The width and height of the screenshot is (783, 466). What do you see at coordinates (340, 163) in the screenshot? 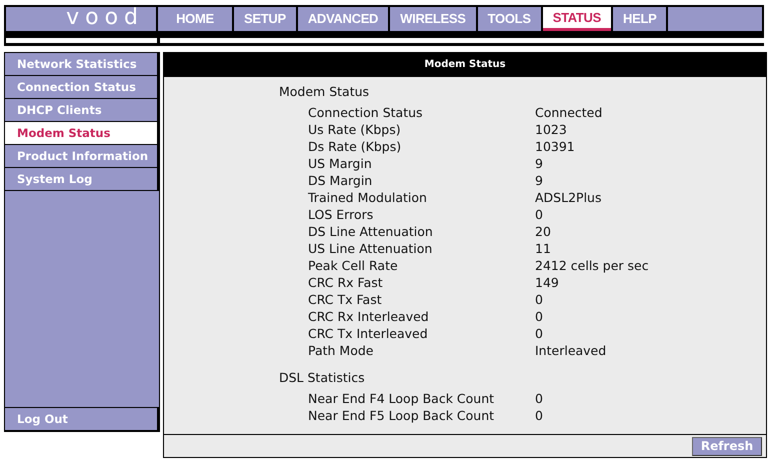
I see `field-label: US Margin` at bounding box center [340, 163].